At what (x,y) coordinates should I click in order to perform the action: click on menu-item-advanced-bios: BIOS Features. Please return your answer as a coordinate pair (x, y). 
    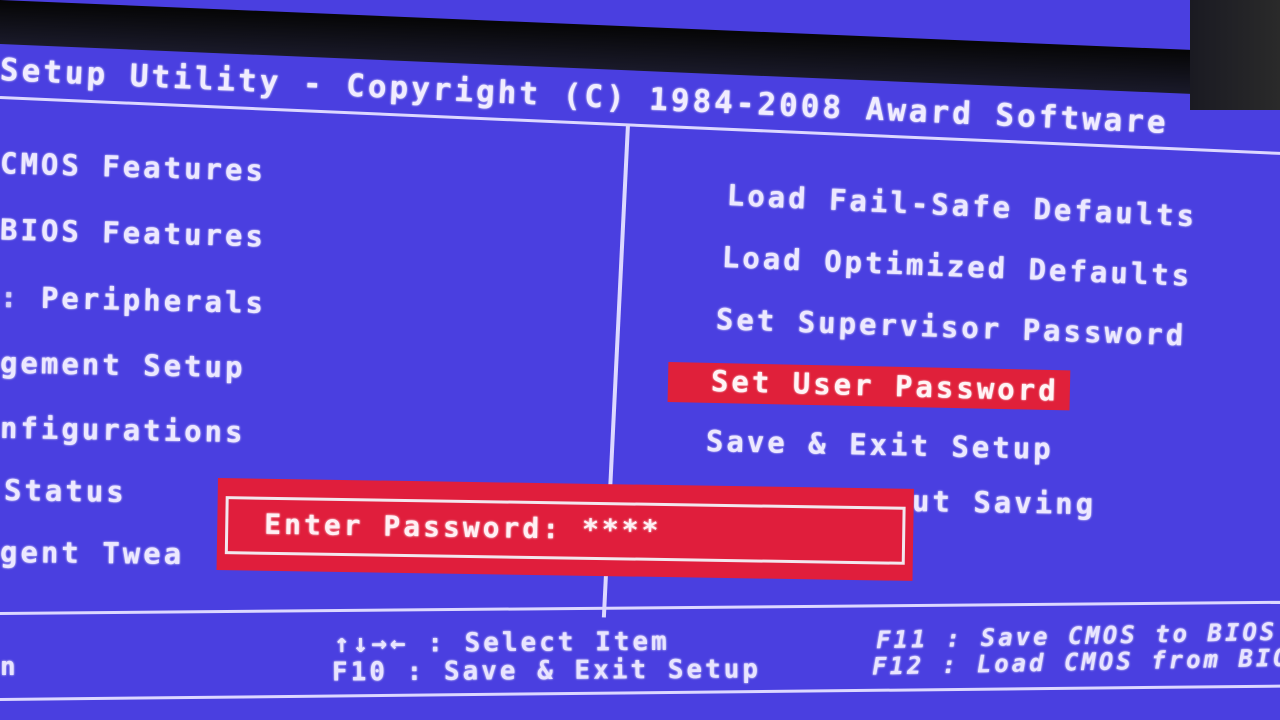
    Looking at the image, I should click on (133, 233).